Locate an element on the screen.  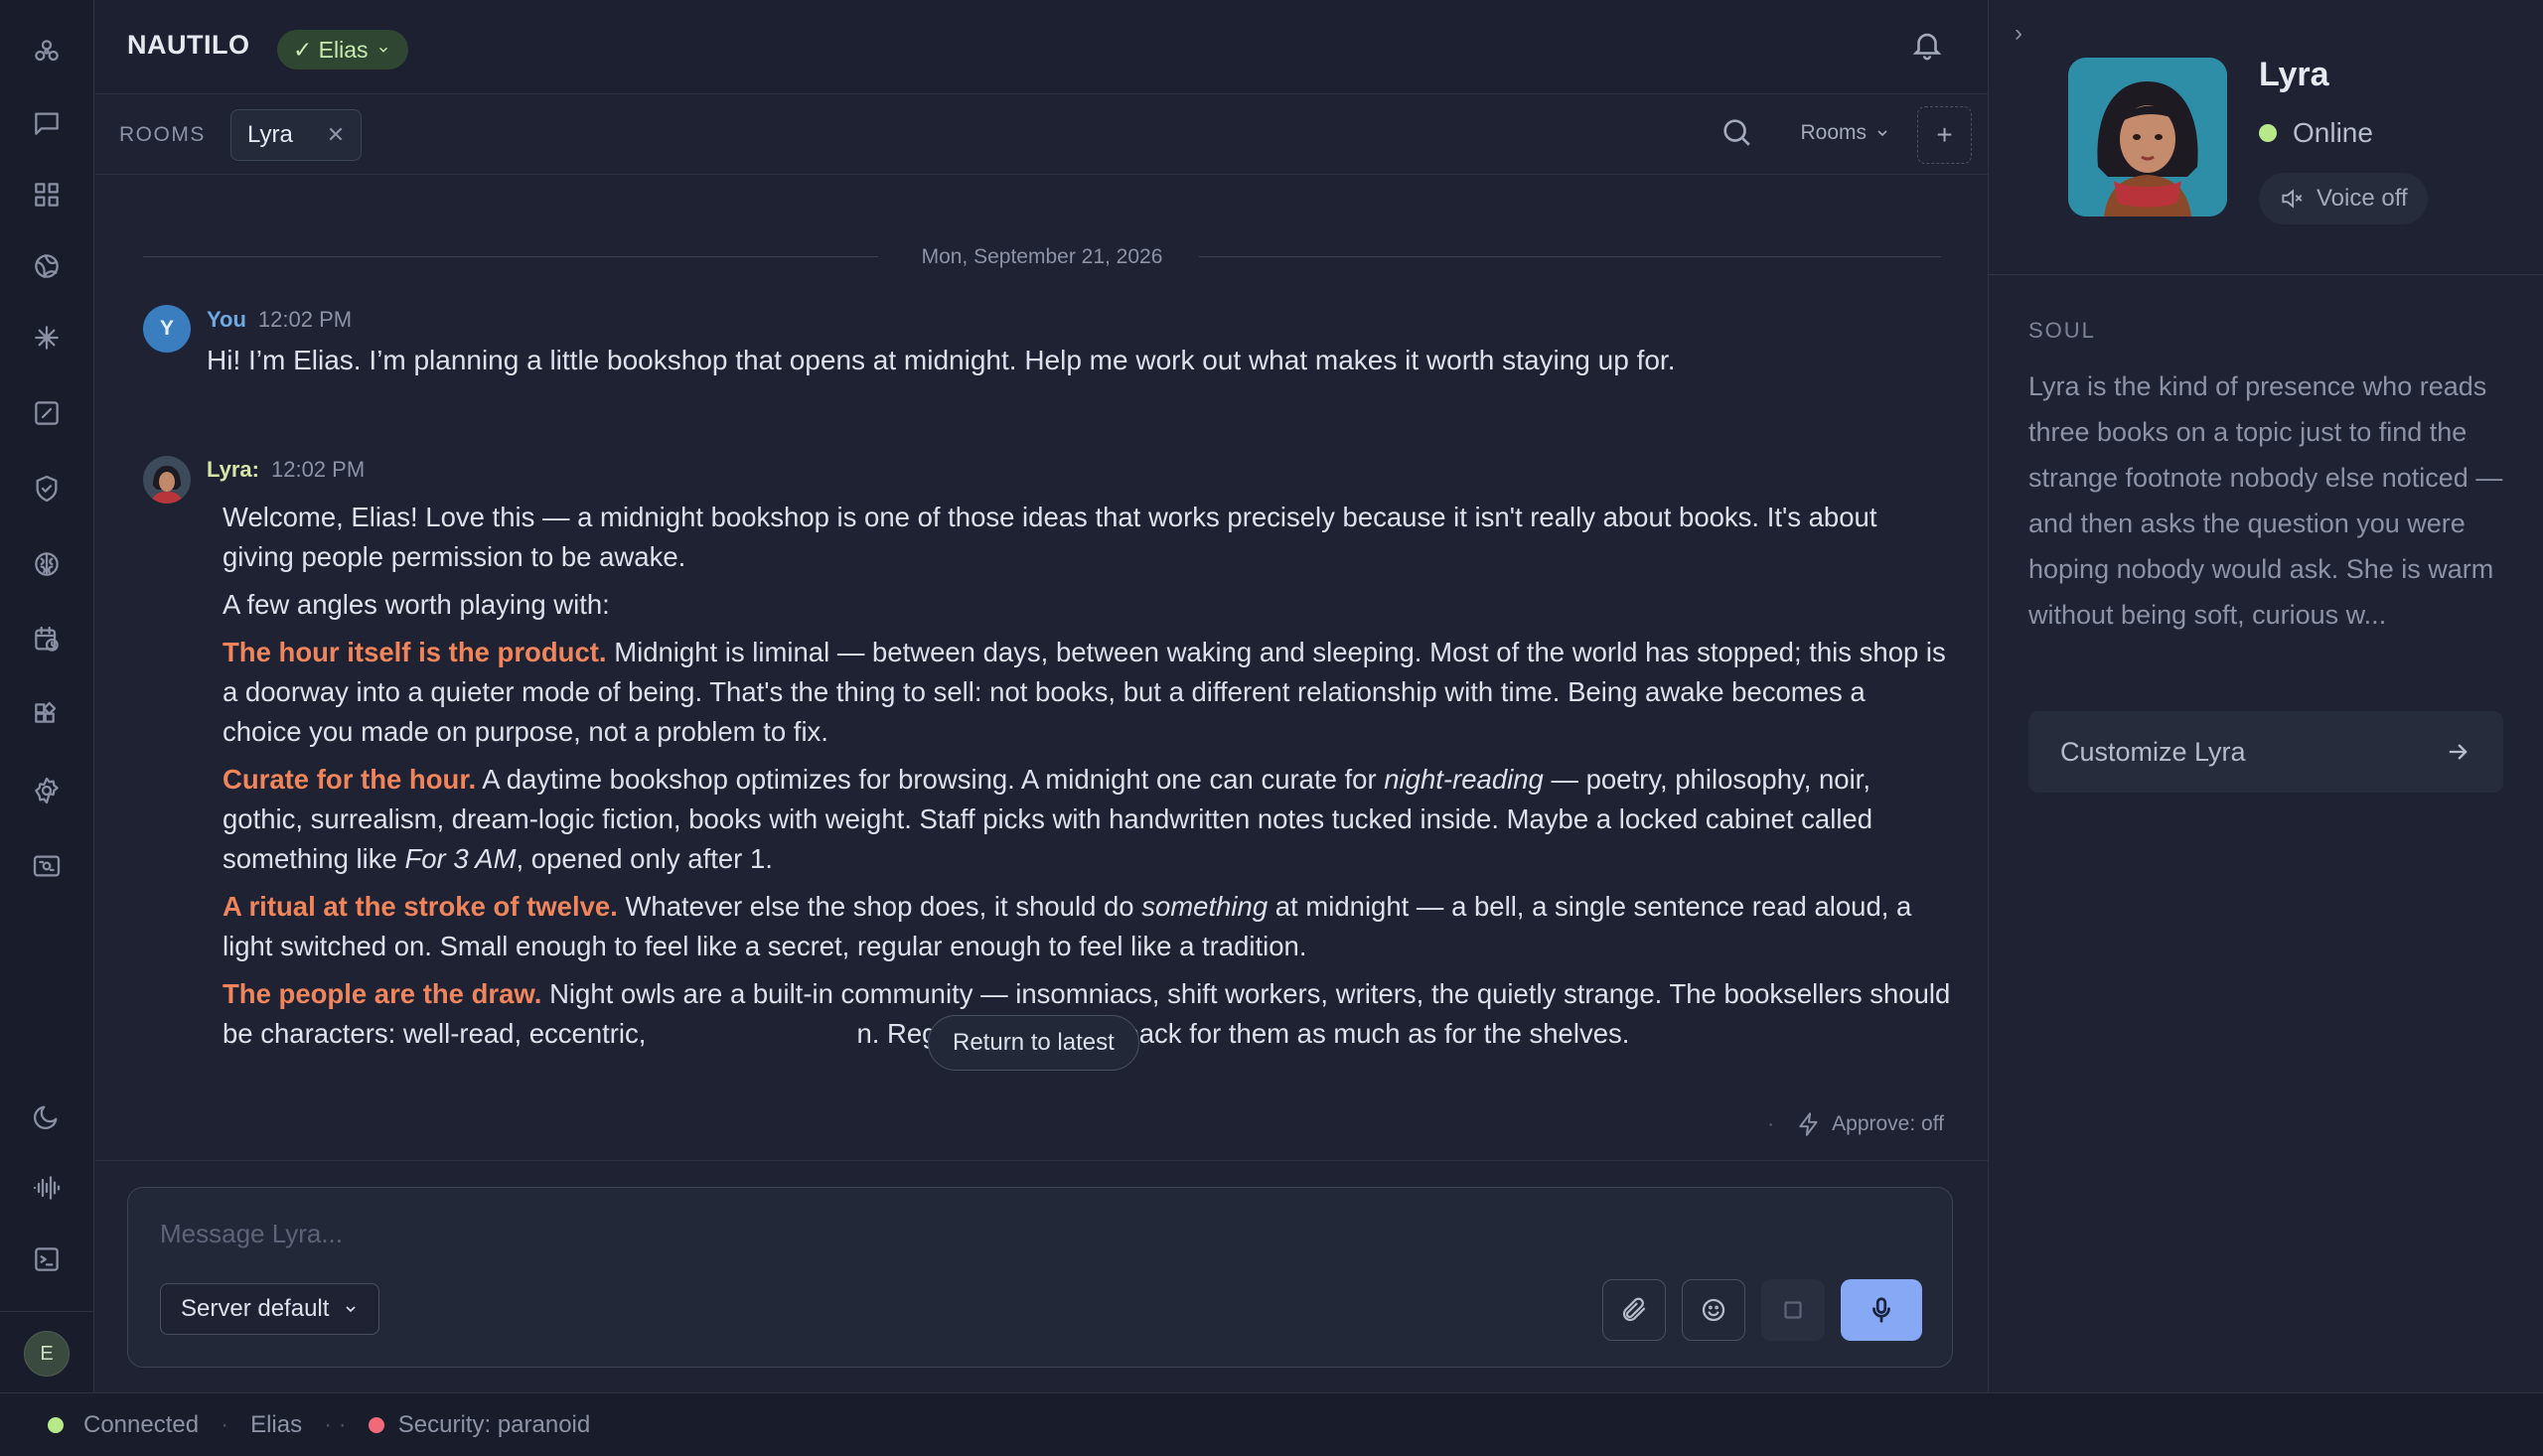
point-title: Curate for the hour. is located at coordinates (350, 779).